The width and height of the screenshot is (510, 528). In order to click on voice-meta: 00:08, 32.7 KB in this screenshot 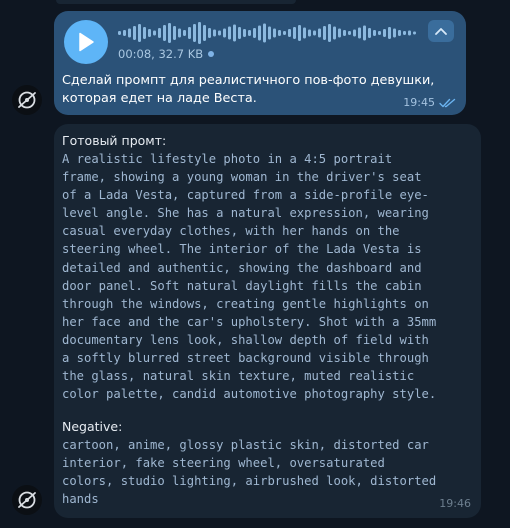, I will do `click(166, 54)`.